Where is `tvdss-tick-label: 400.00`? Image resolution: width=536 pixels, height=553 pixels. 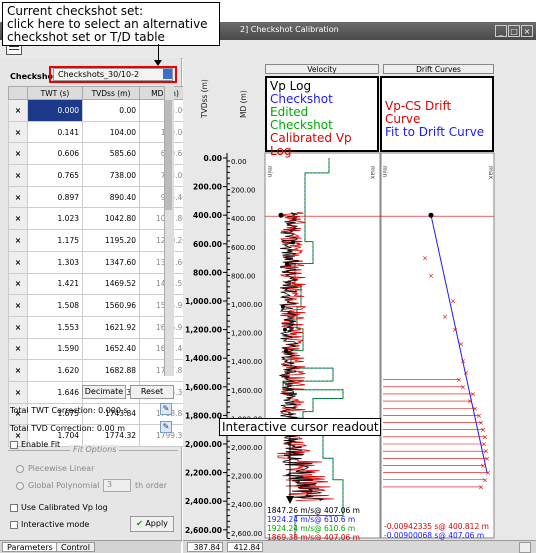 tvdss-tick-label: 400.00 is located at coordinates (207, 215).